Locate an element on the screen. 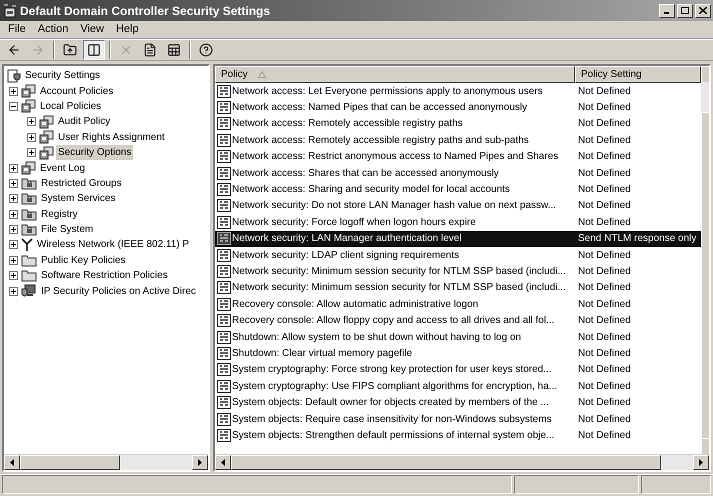 This screenshot has height=496, width=713. menu-item: View is located at coordinates (92, 29).